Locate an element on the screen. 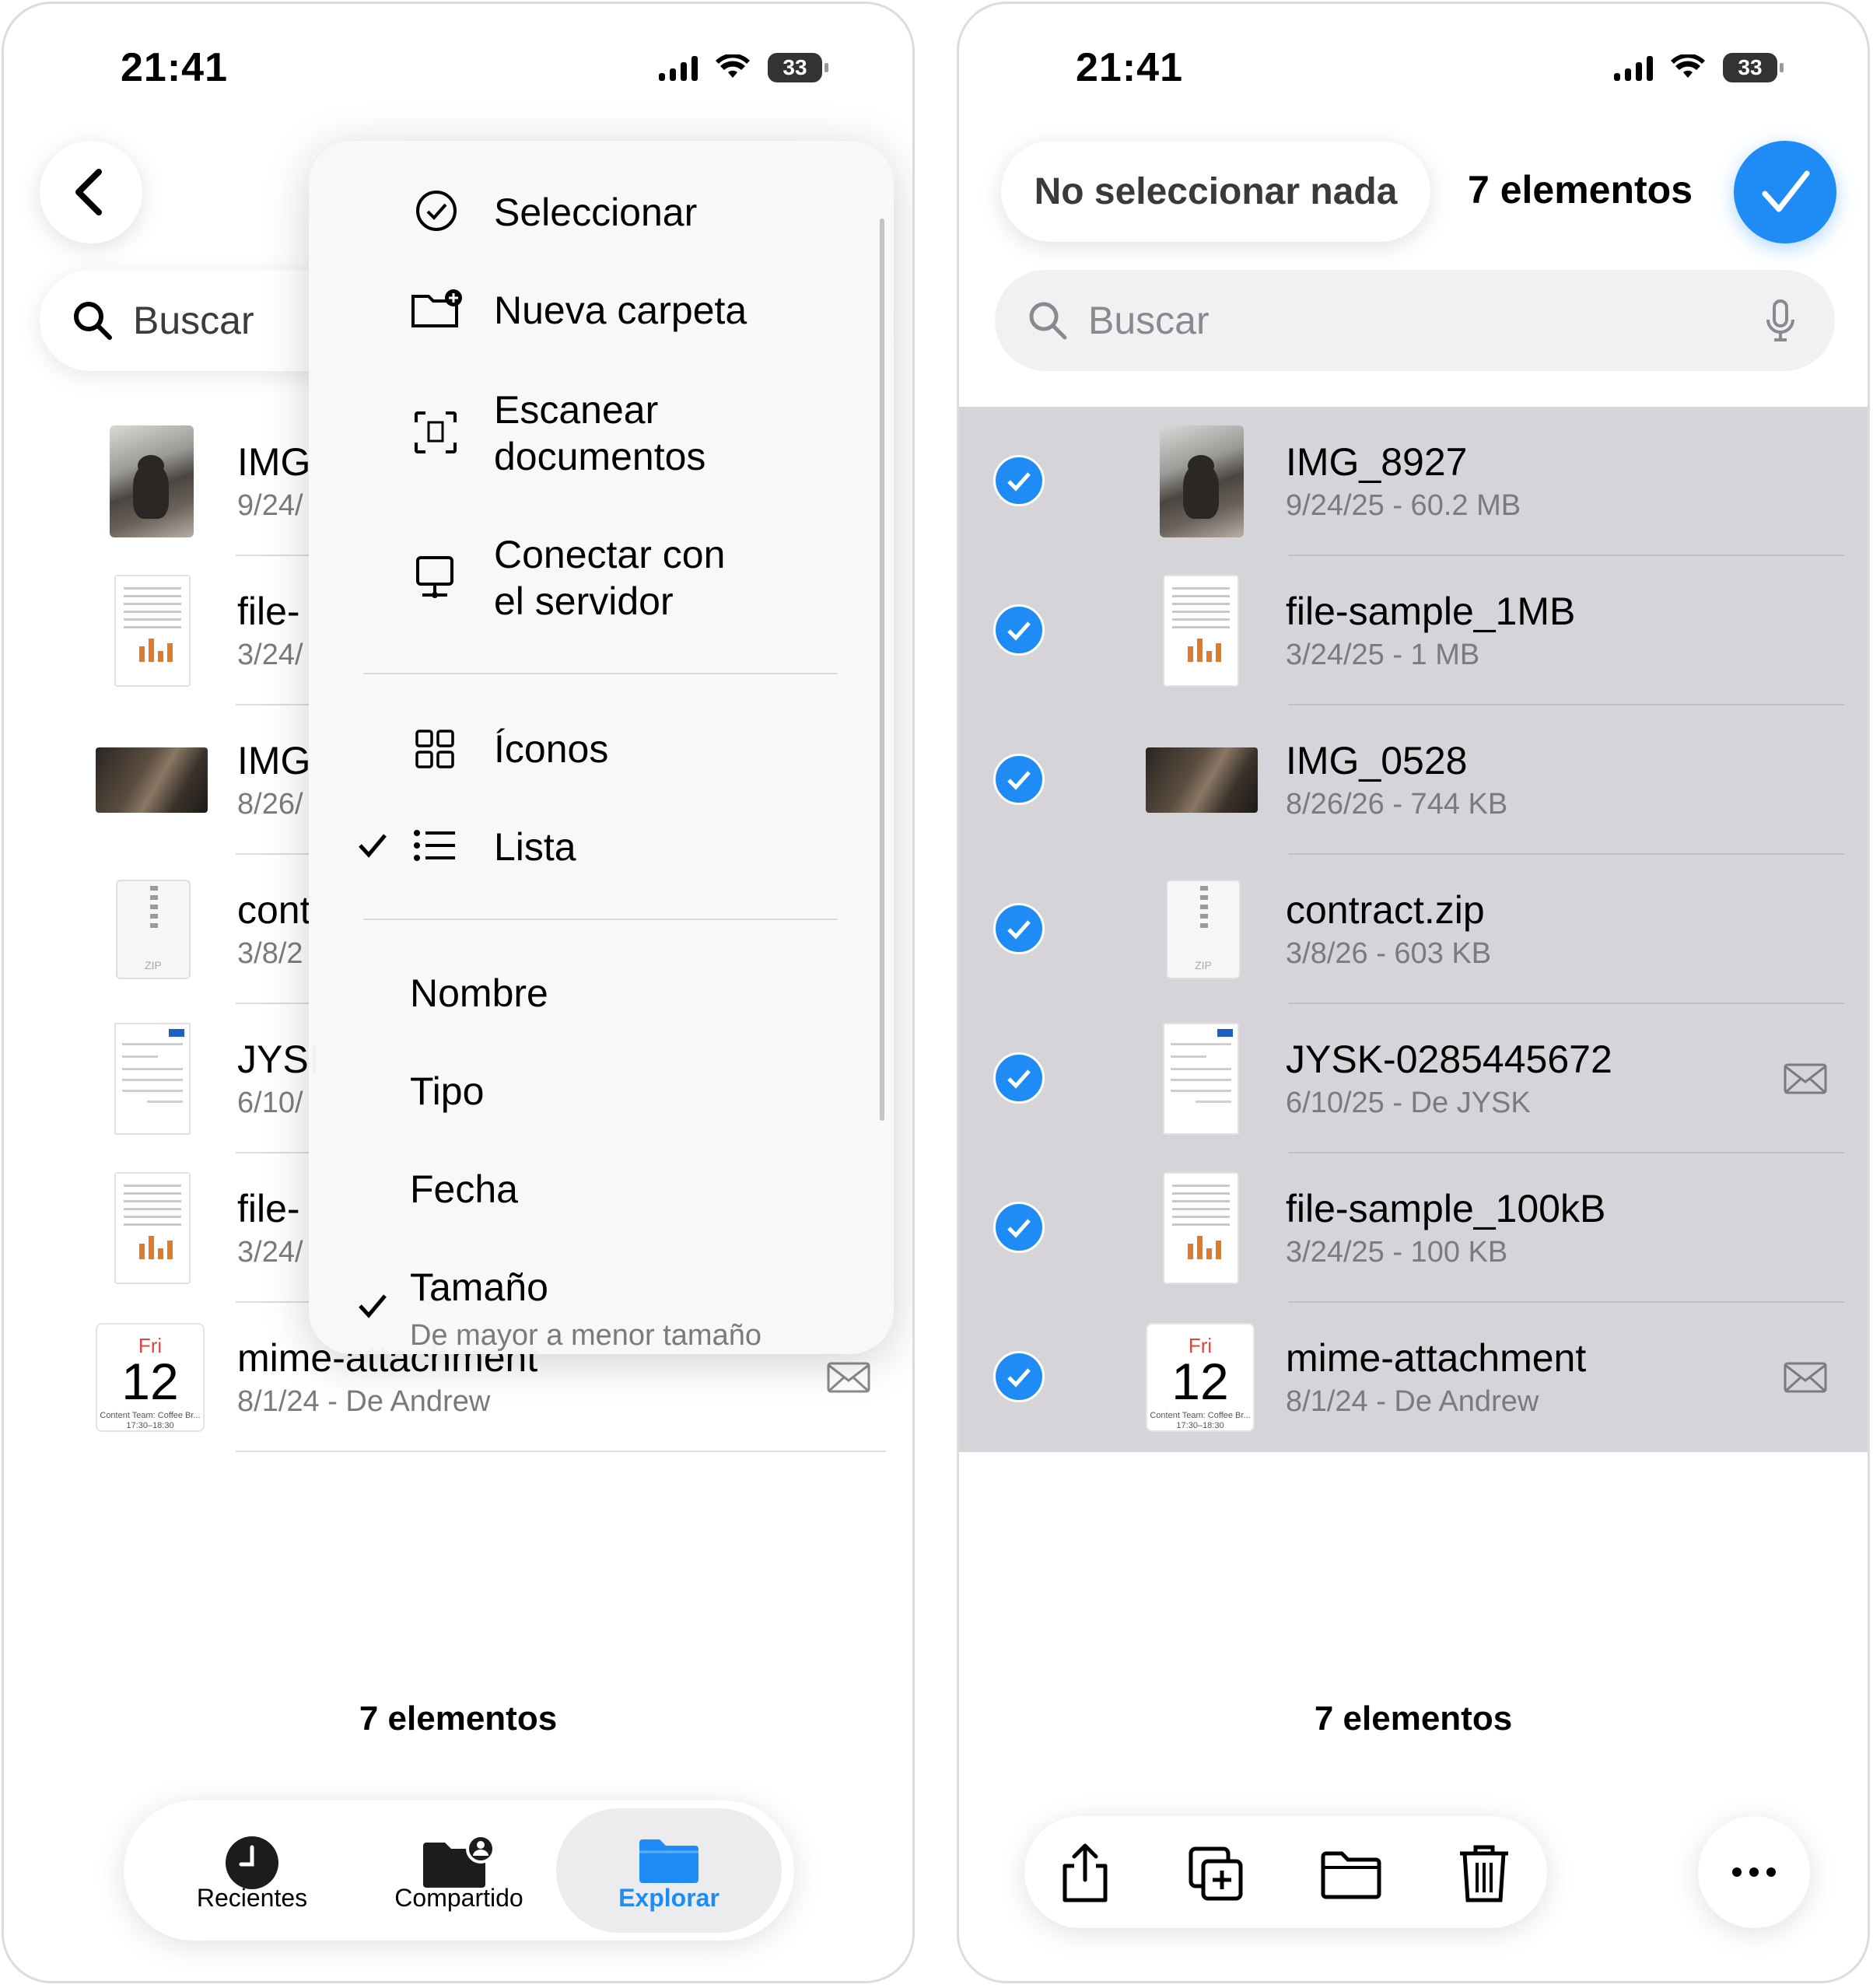 The height and width of the screenshot is (1988, 1873). selection-action-bar is located at coordinates (1285, 1872).